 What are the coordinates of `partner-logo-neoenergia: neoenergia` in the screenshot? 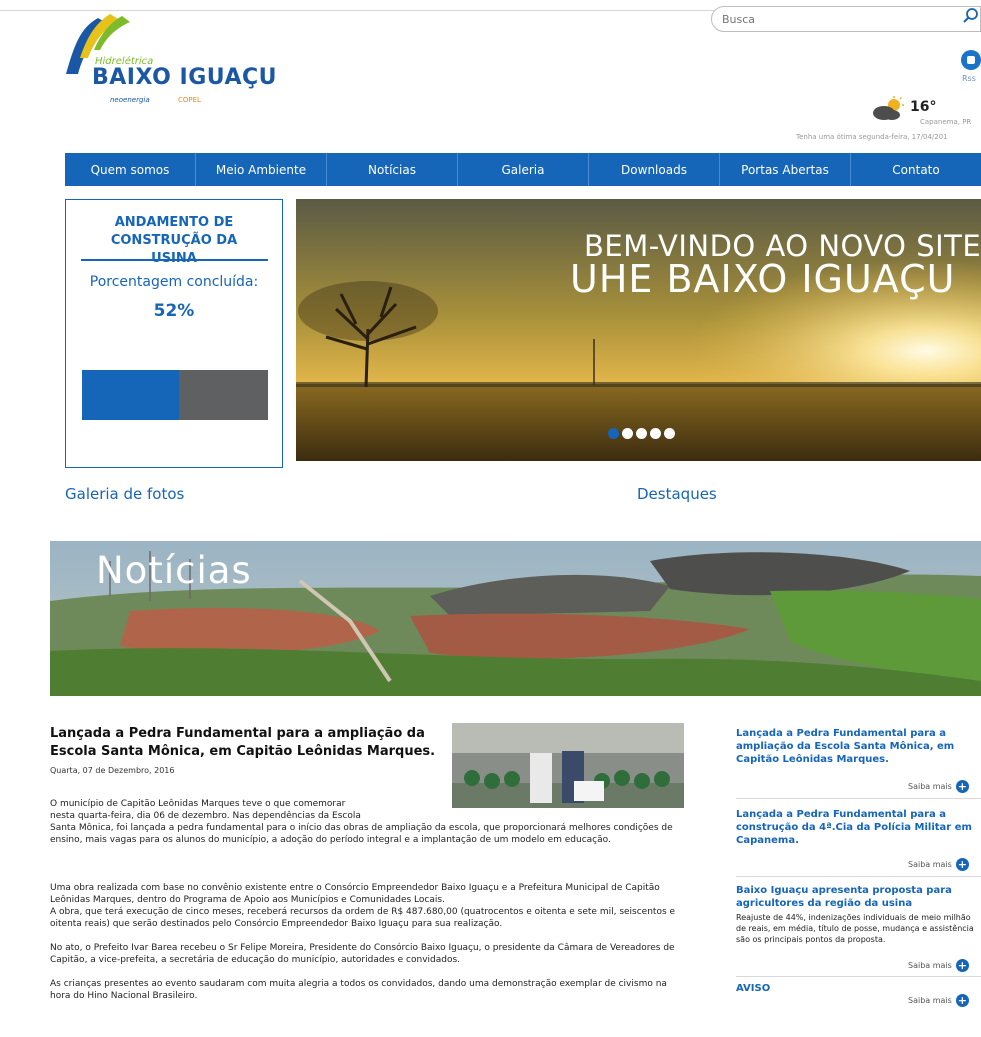 It's located at (130, 100).